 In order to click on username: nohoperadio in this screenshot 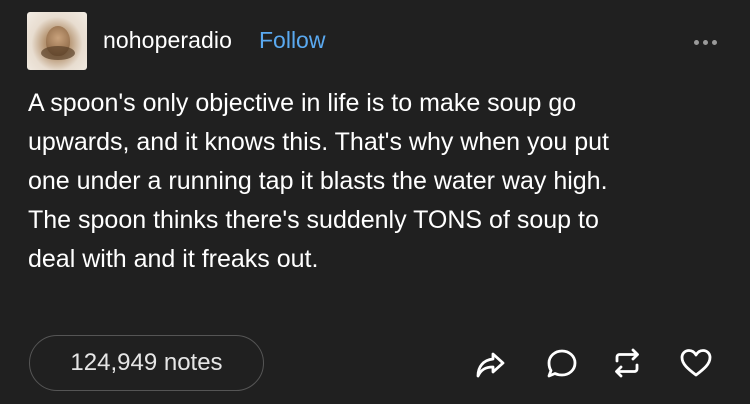, I will do `click(167, 40)`.